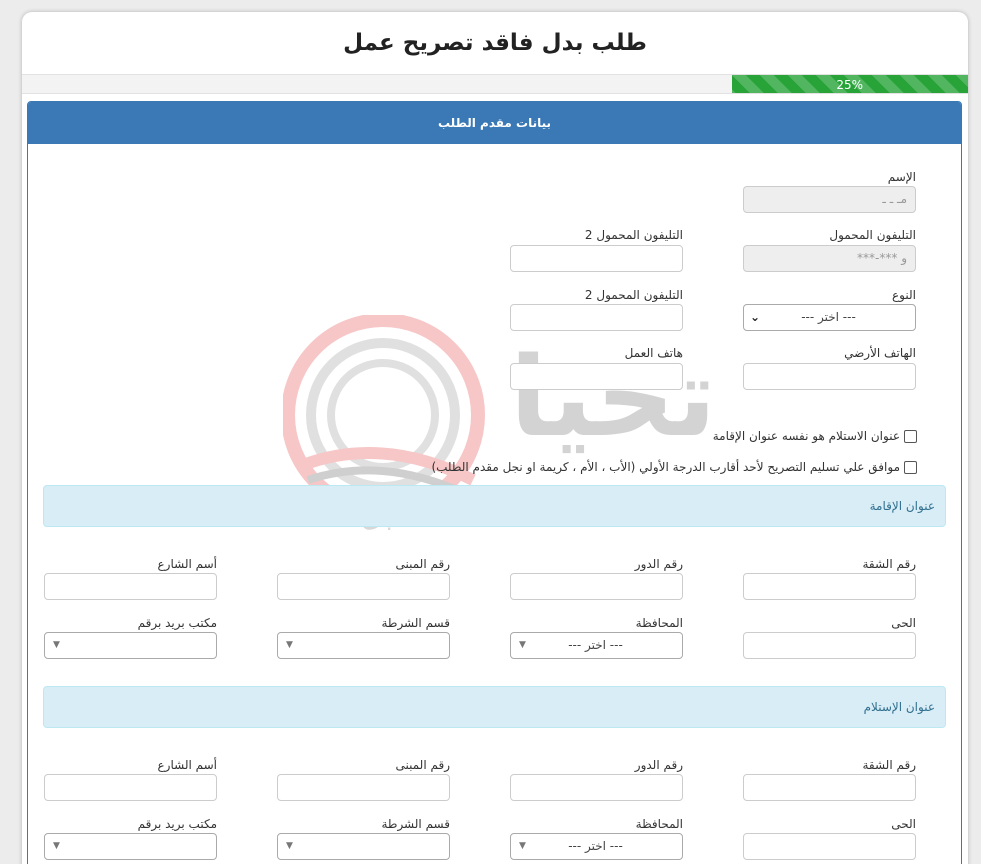  Describe the element at coordinates (613, 397) in the screenshot. I see `svg-text: تحيا` at that location.